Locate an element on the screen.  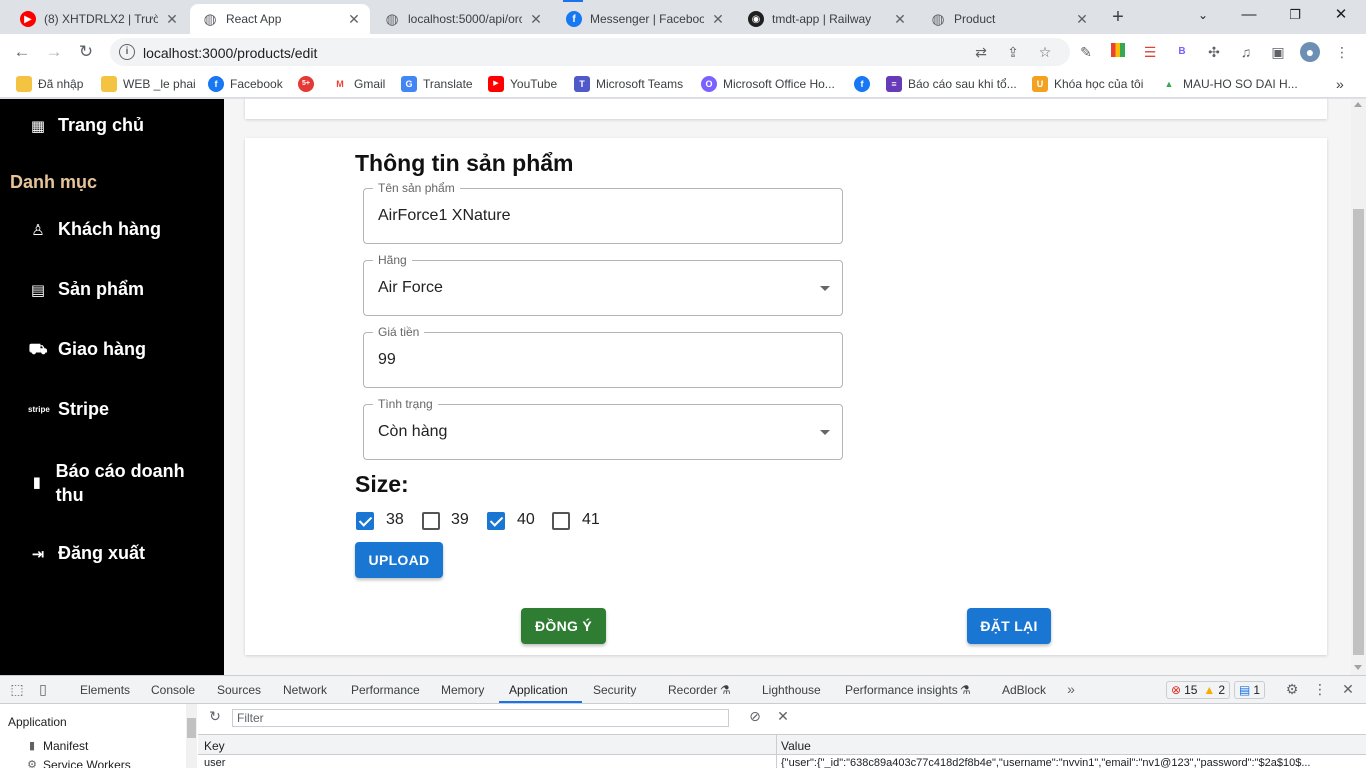
sidebar-scrollbar is located at coordinates (191, 736).